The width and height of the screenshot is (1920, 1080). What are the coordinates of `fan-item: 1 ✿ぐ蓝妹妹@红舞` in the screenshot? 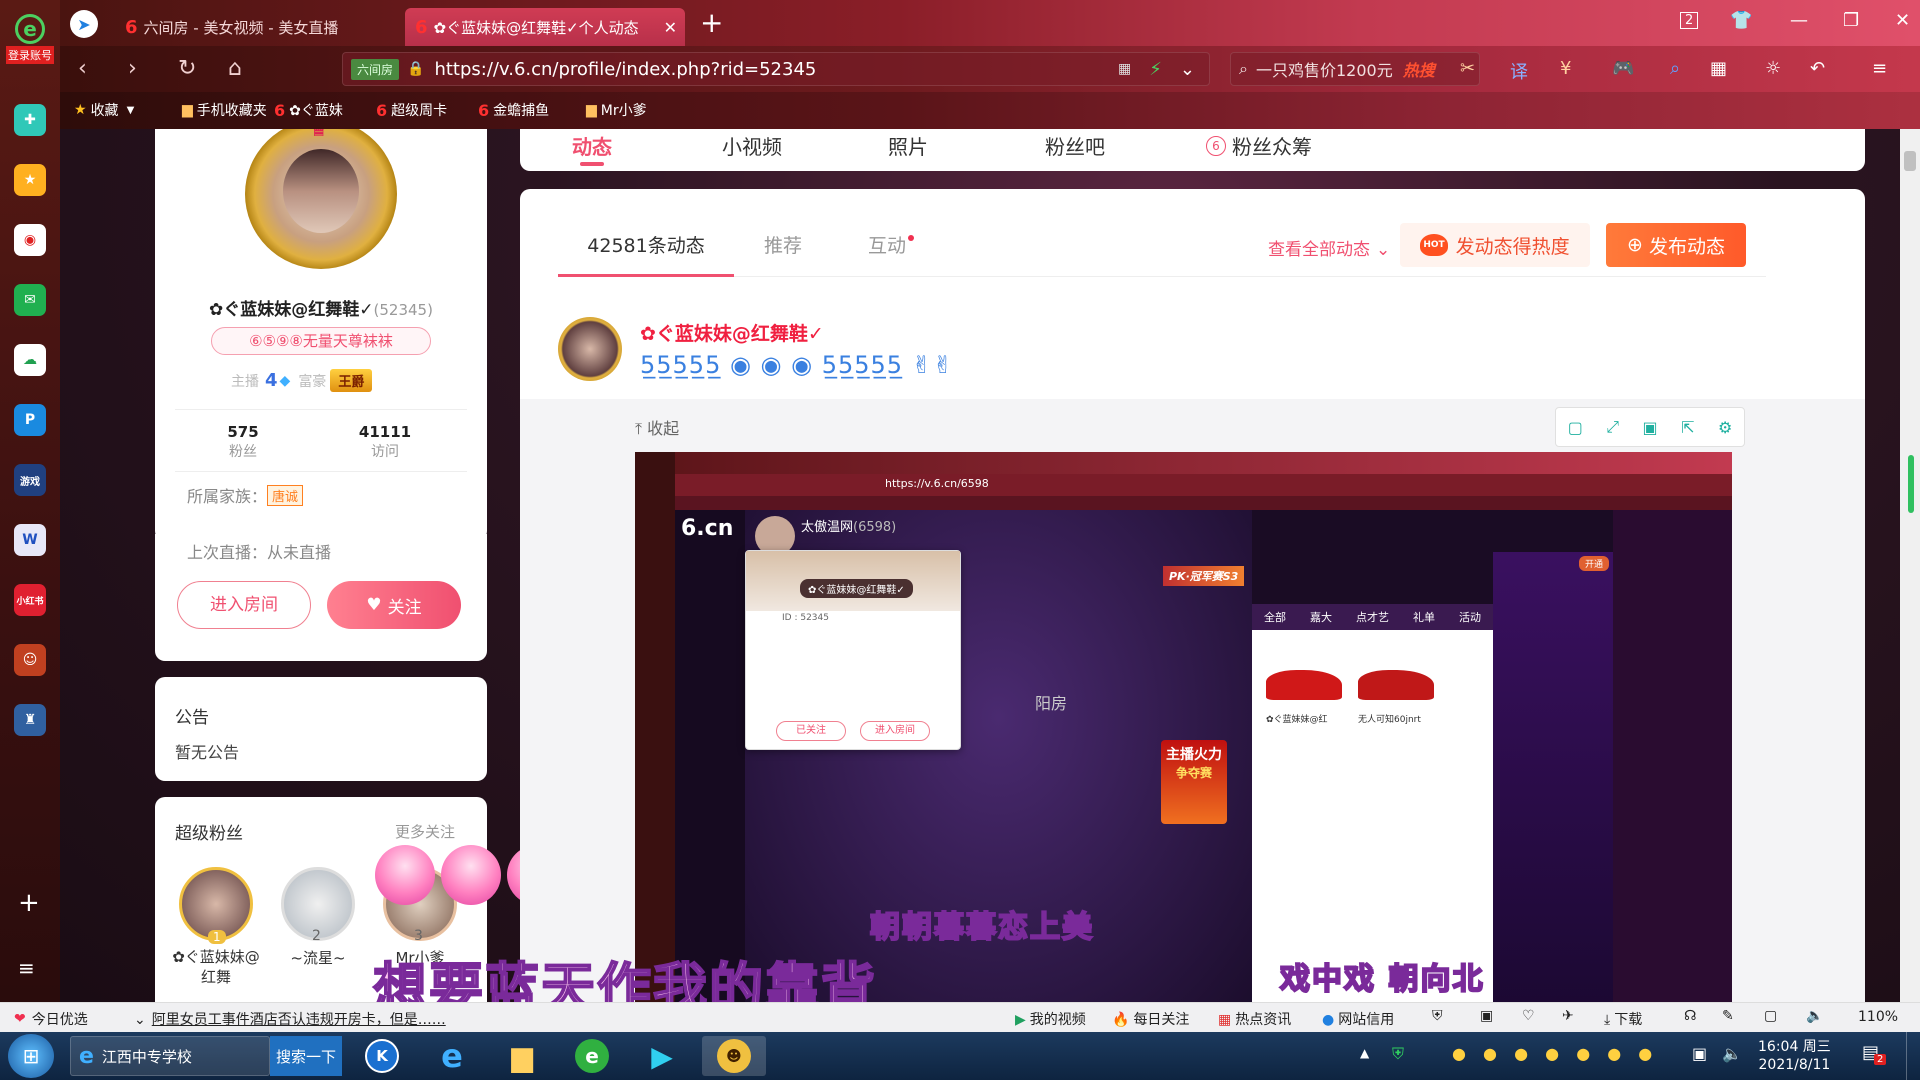 It's located at (216, 927).